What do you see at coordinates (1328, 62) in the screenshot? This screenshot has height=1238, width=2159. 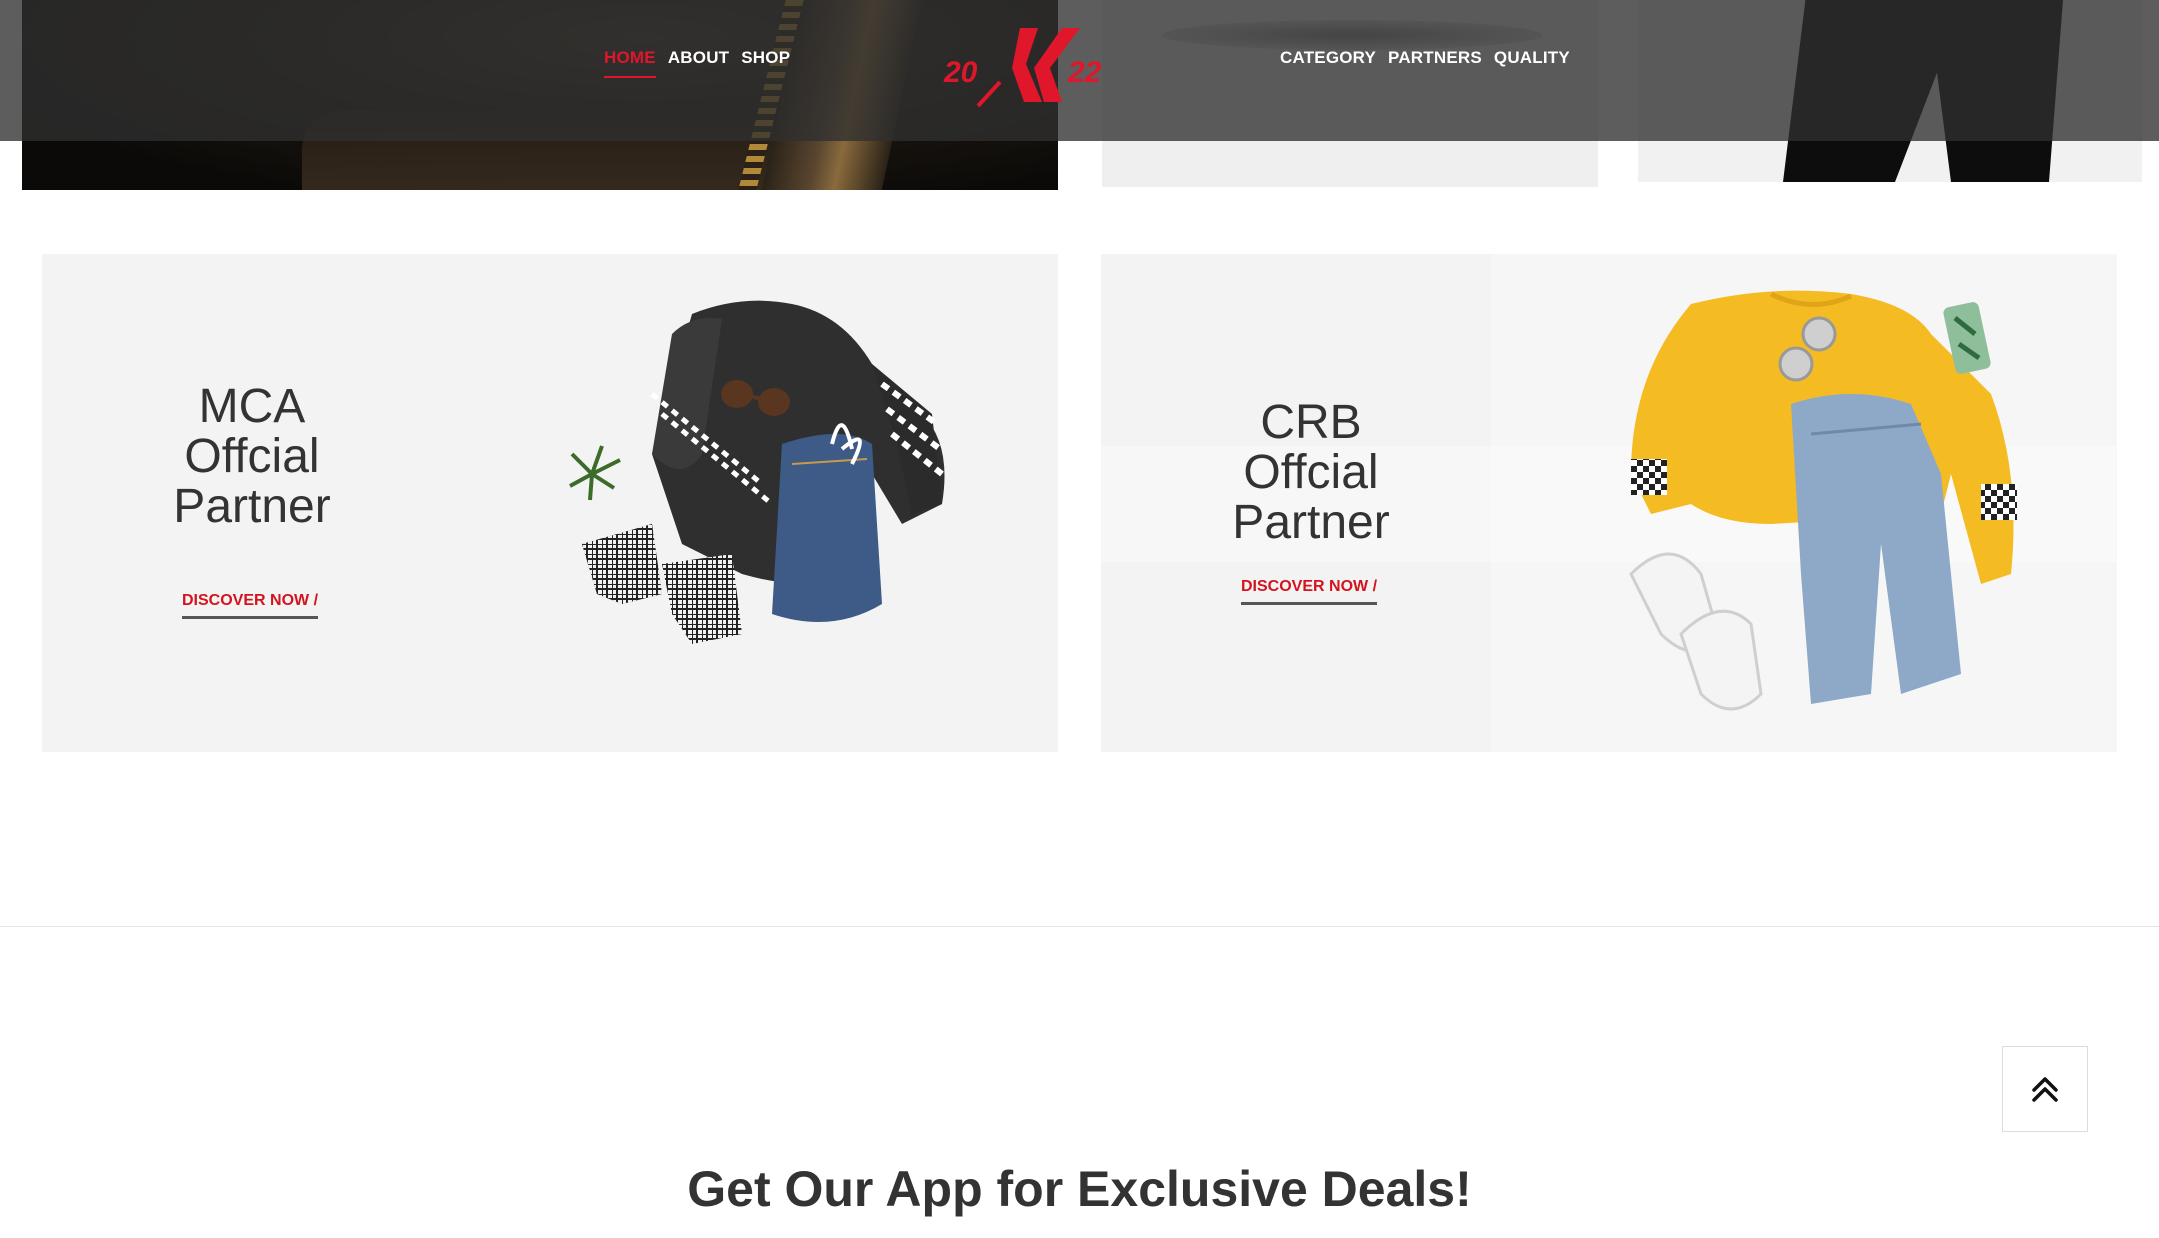 I see `nav-category: CATEGORY` at bounding box center [1328, 62].